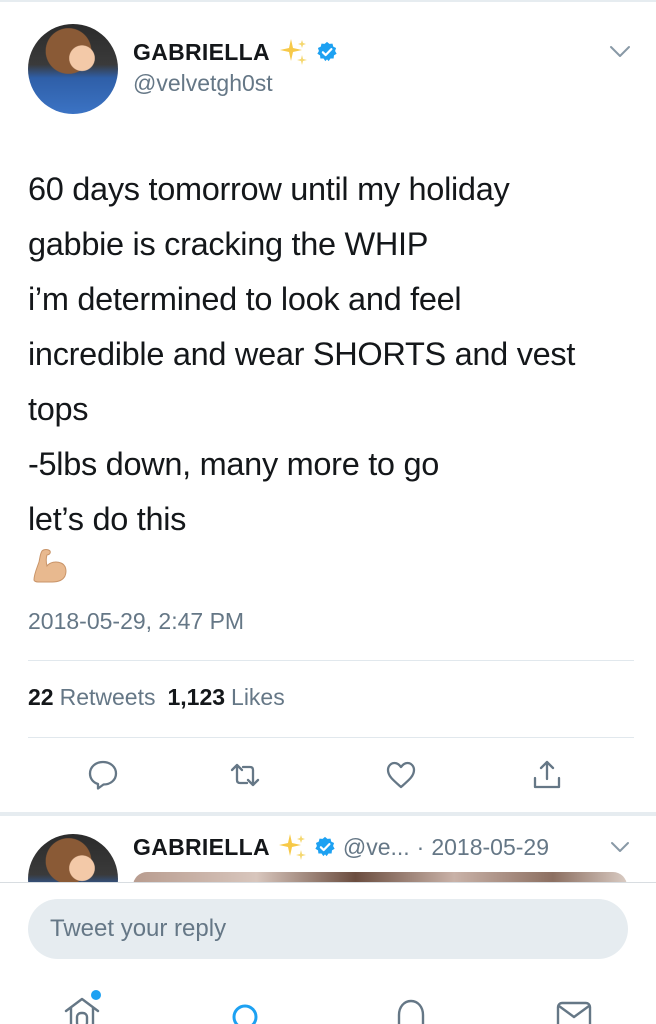 Image resolution: width=656 pixels, height=1024 pixels. What do you see at coordinates (82, 1007) in the screenshot?
I see `home-icon` at bounding box center [82, 1007].